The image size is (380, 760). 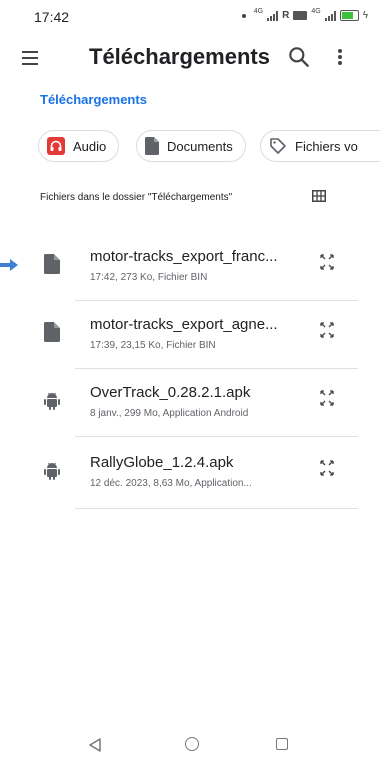 I want to click on status-time: 17:42, so click(x=52, y=17).